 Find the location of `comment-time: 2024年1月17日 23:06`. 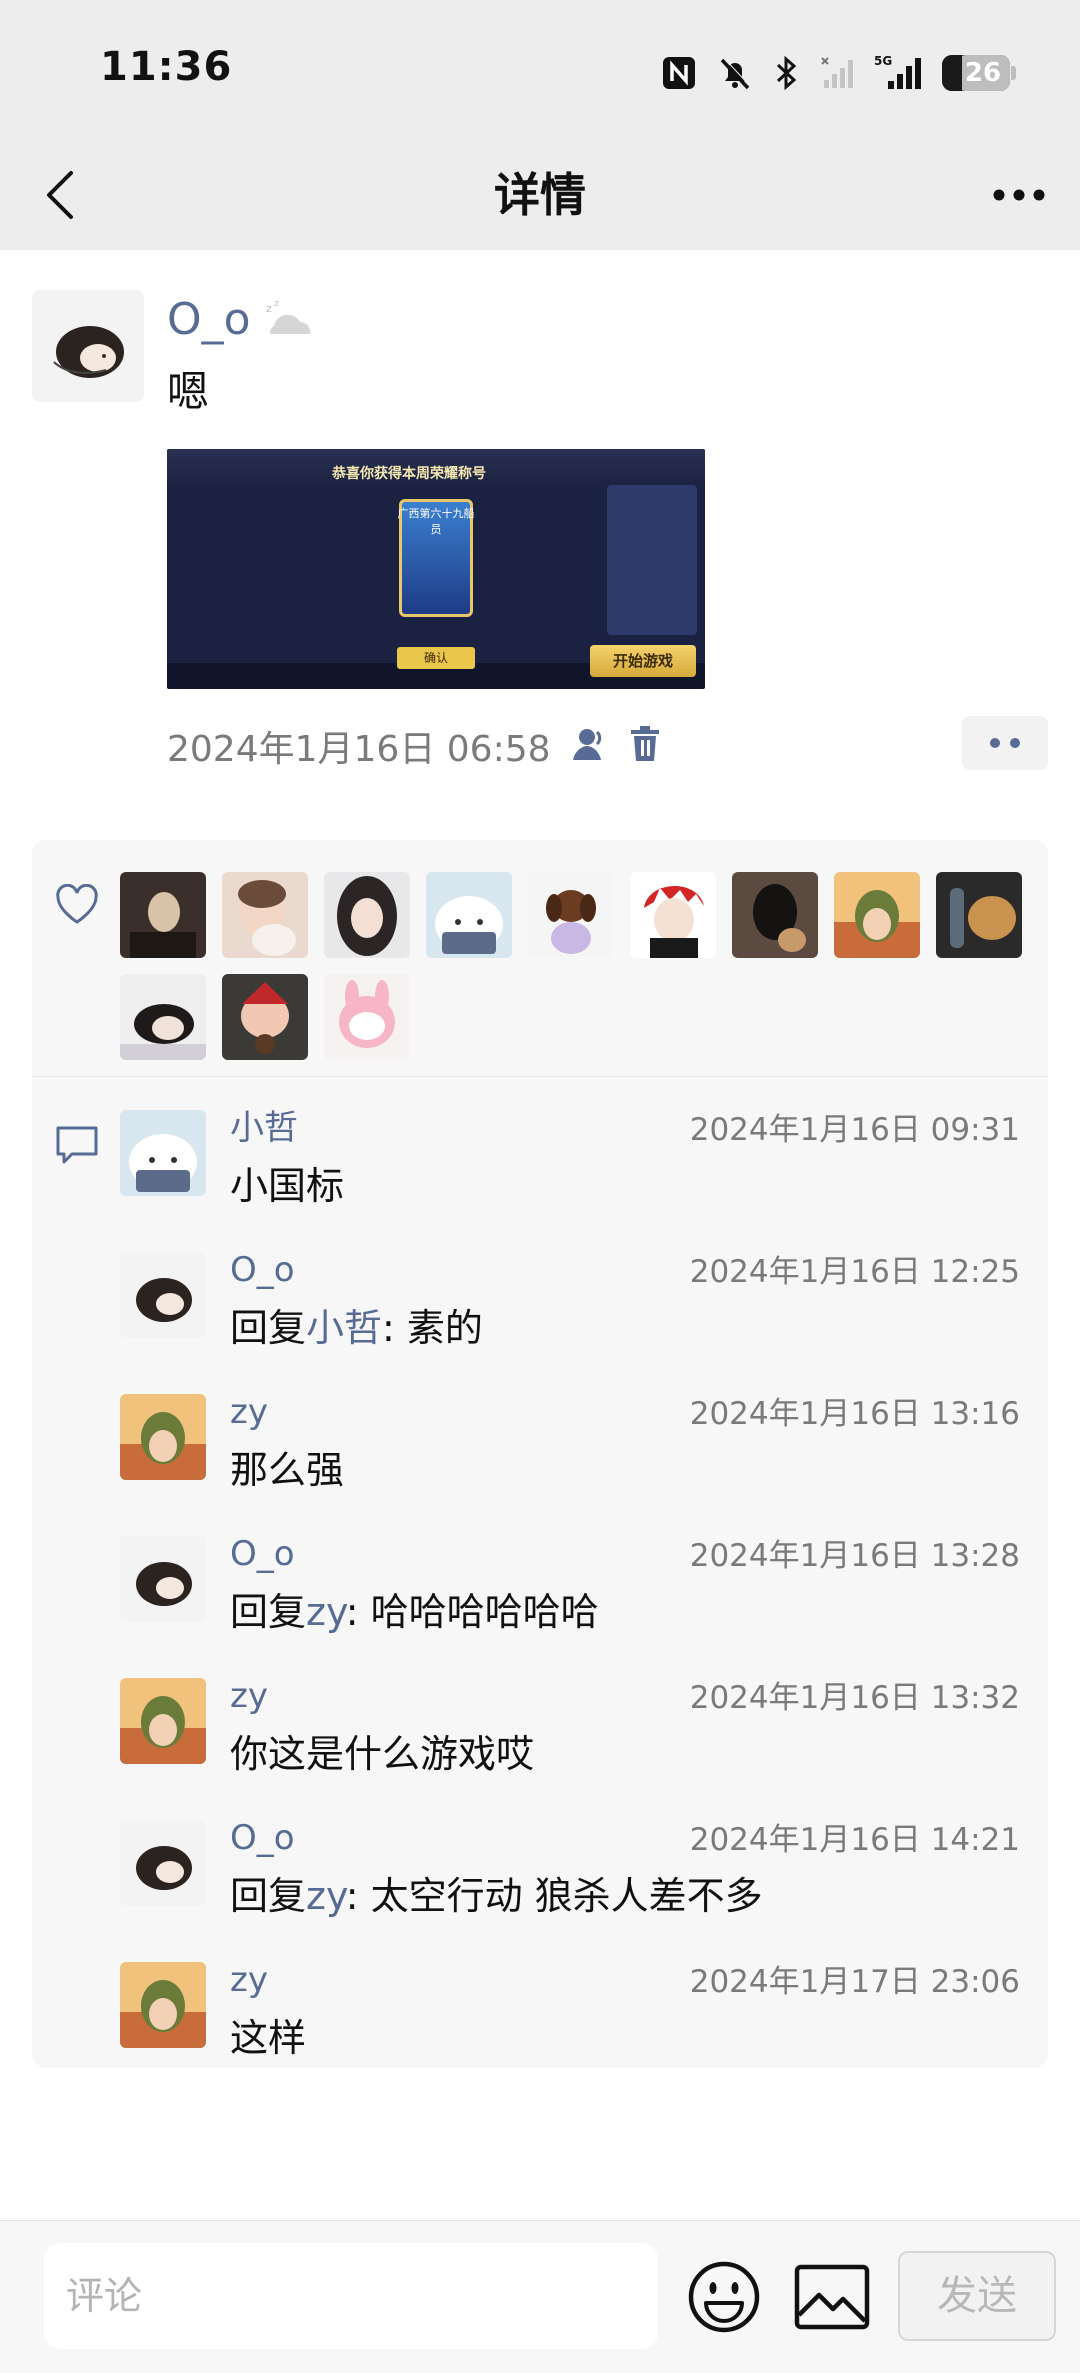

comment-time: 2024年1月17日 23:06 is located at coordinates (854, 1982).